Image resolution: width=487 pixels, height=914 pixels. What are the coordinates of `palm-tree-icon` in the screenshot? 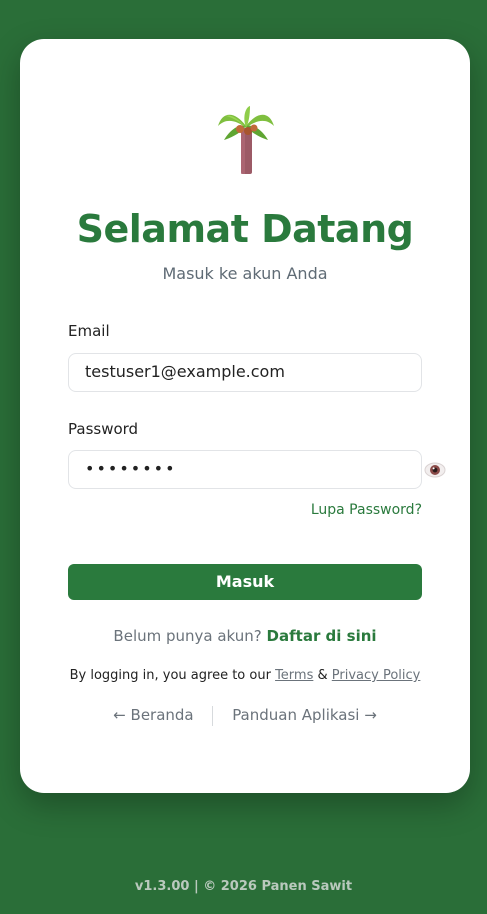 It's located at (246, 140).